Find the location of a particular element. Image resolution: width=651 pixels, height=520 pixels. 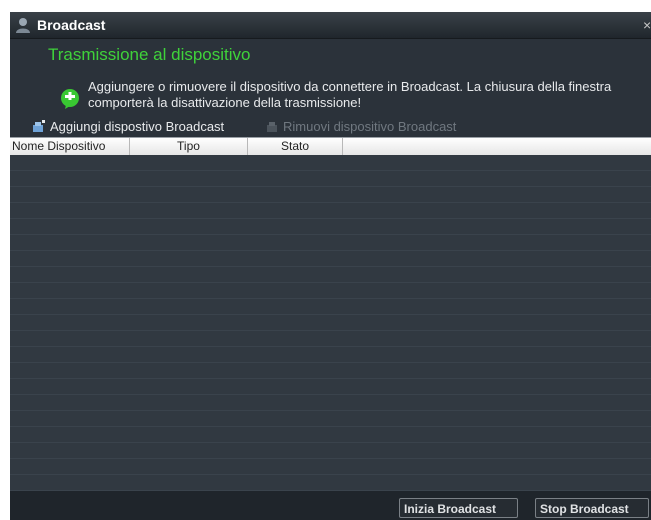

page-heading: Trasmissione al dispositivo is located at coordinates (149, 54).